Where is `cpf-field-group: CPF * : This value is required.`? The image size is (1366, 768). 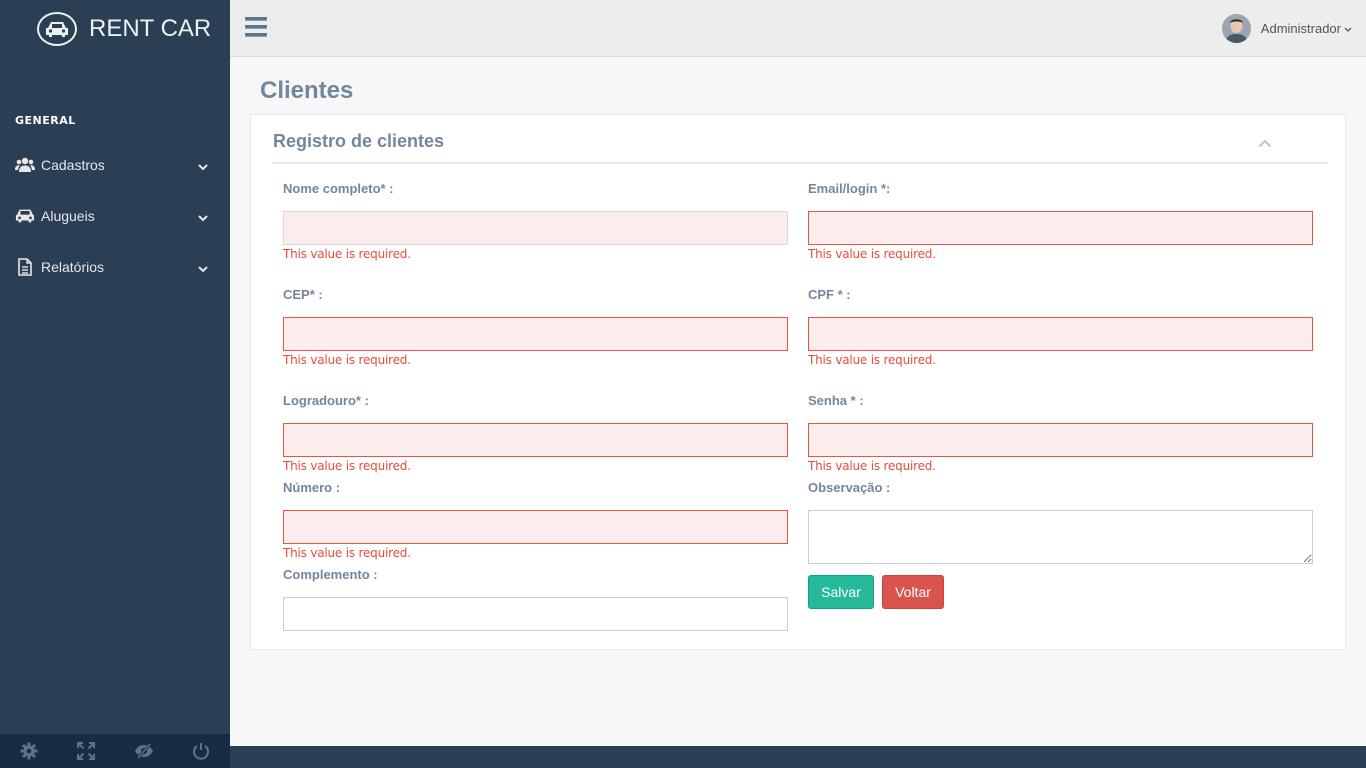
cpf-field-group: CPF * : This value is required. is located at coordinates (1060, 327).